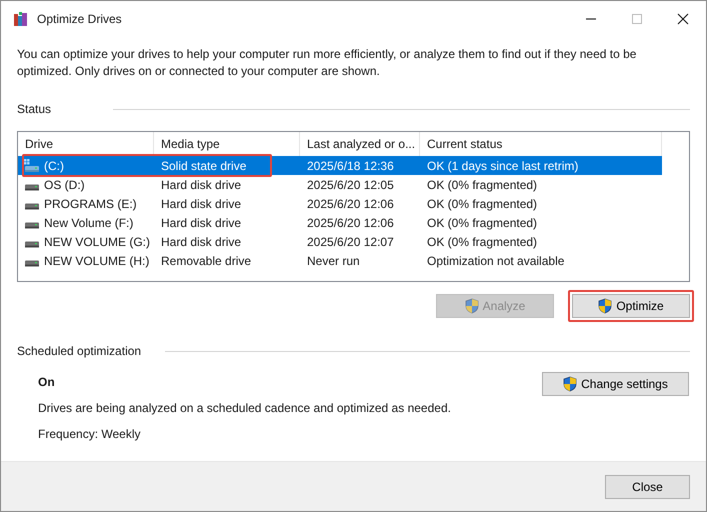 The width and height of the screenshot is (707, 512). What do you see at coordinates (79, 19) in the screenshot?
I see `window-title: Optimize Drives` at bounding box center [79, 19].